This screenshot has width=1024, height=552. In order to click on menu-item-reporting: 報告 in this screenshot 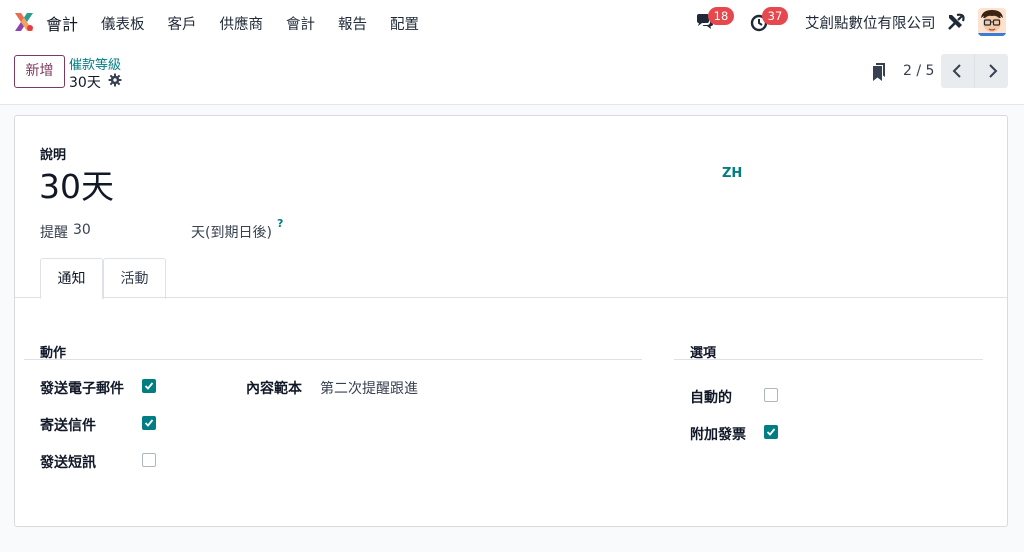, I will do `click(352, 23)`.